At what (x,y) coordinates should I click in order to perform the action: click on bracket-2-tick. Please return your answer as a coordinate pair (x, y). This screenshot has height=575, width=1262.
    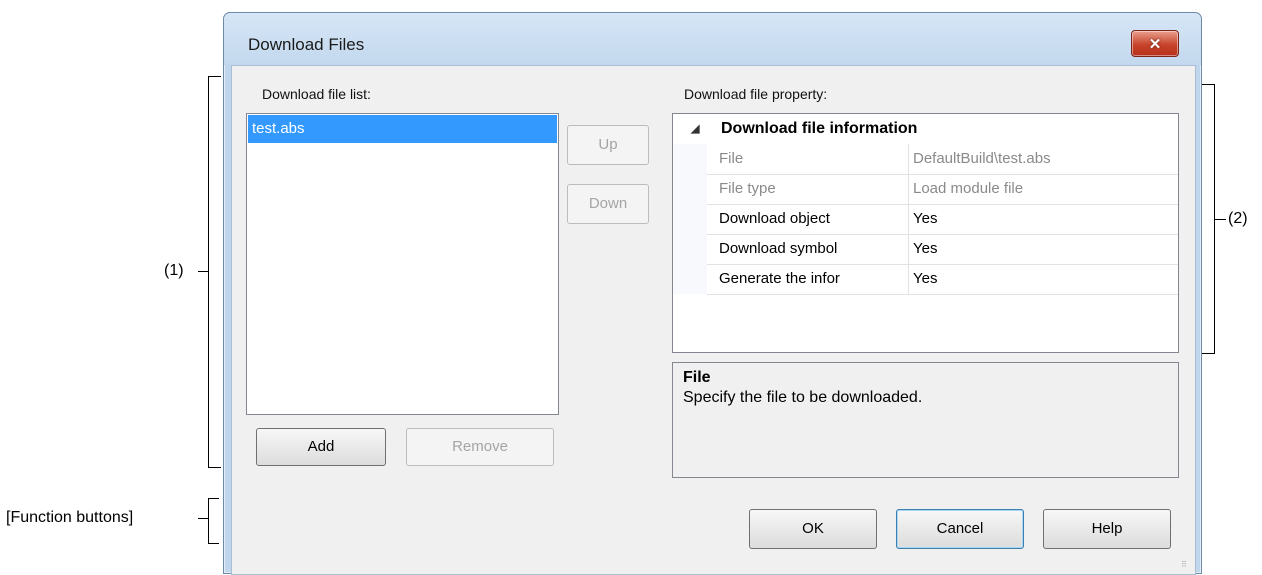
    Looking at the image, I should click on (1220, 219).